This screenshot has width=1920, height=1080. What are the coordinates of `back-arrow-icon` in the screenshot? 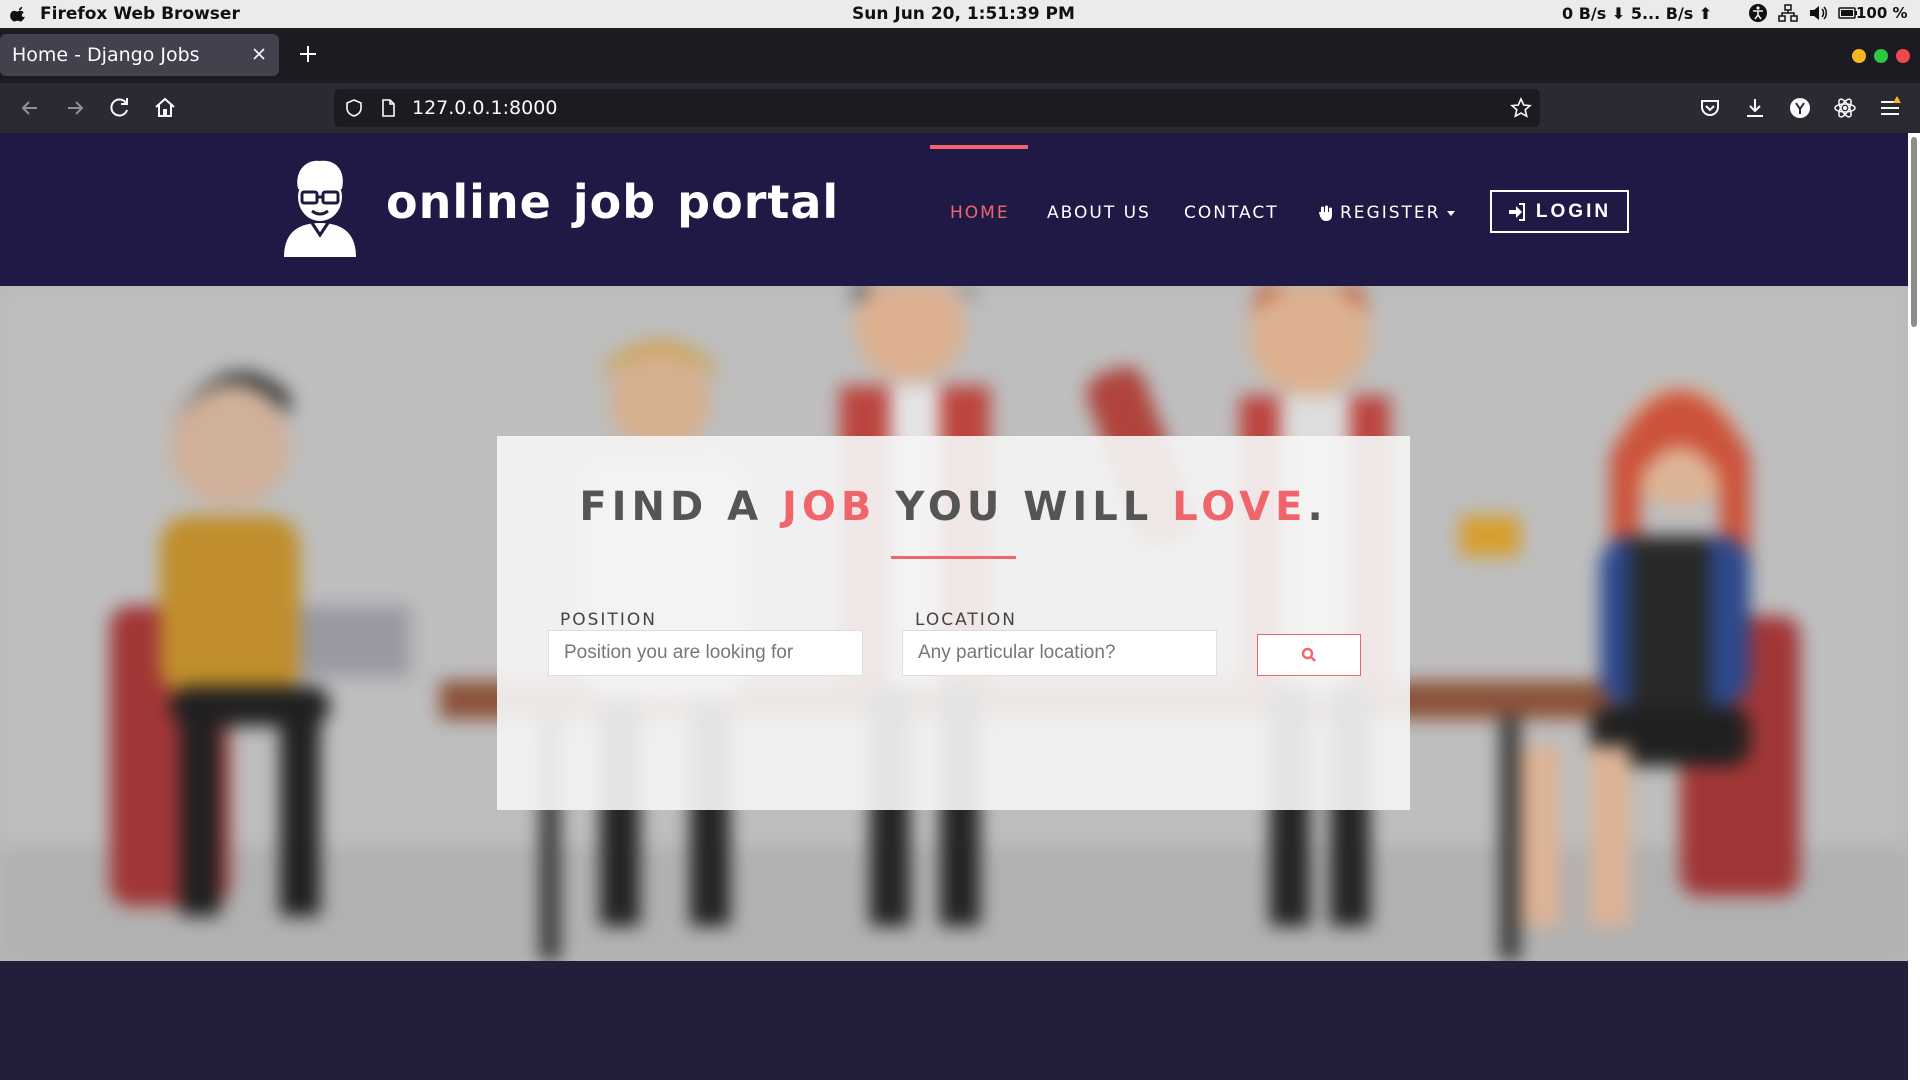 It's located at (30, 108).